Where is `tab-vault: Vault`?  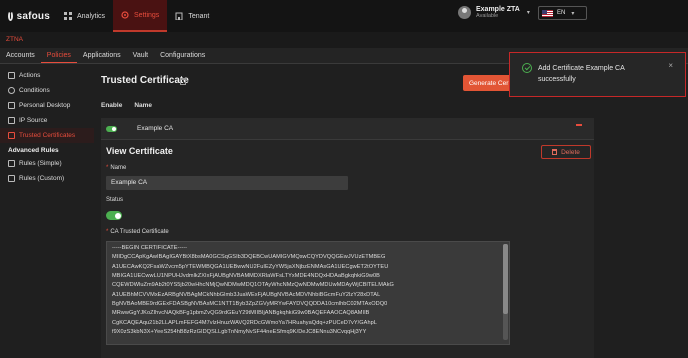 tab-vault: Vault is located at coordinates (140, 55).